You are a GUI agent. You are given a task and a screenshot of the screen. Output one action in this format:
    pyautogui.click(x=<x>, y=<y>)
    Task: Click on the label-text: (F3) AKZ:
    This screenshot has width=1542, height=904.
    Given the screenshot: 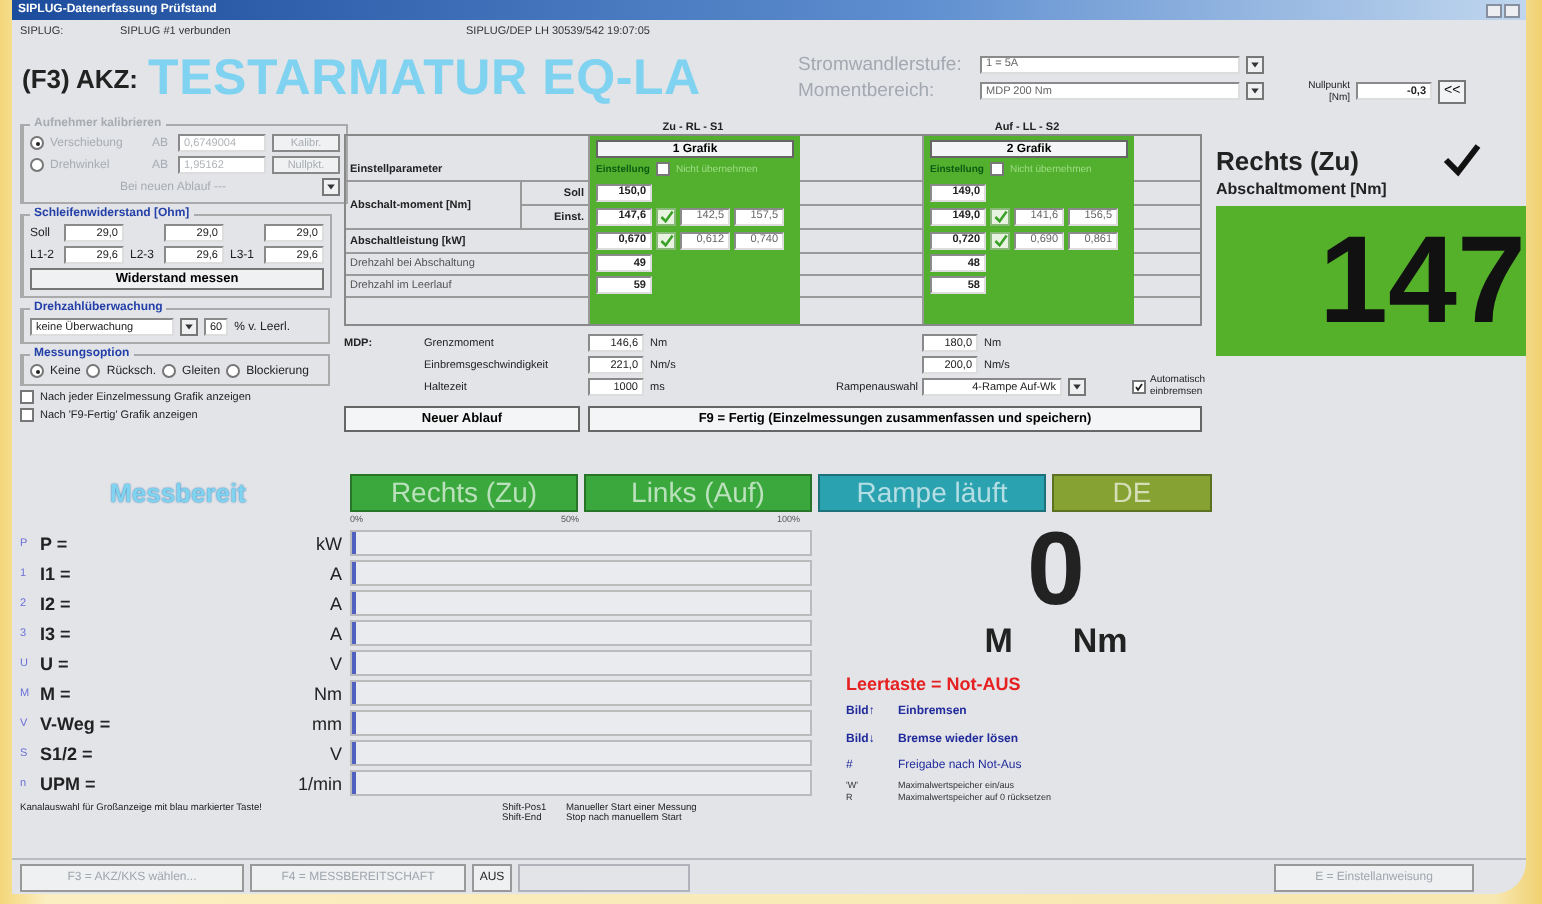 What is the action you would take?
    pyautogui.click(x=80, y=78)
    